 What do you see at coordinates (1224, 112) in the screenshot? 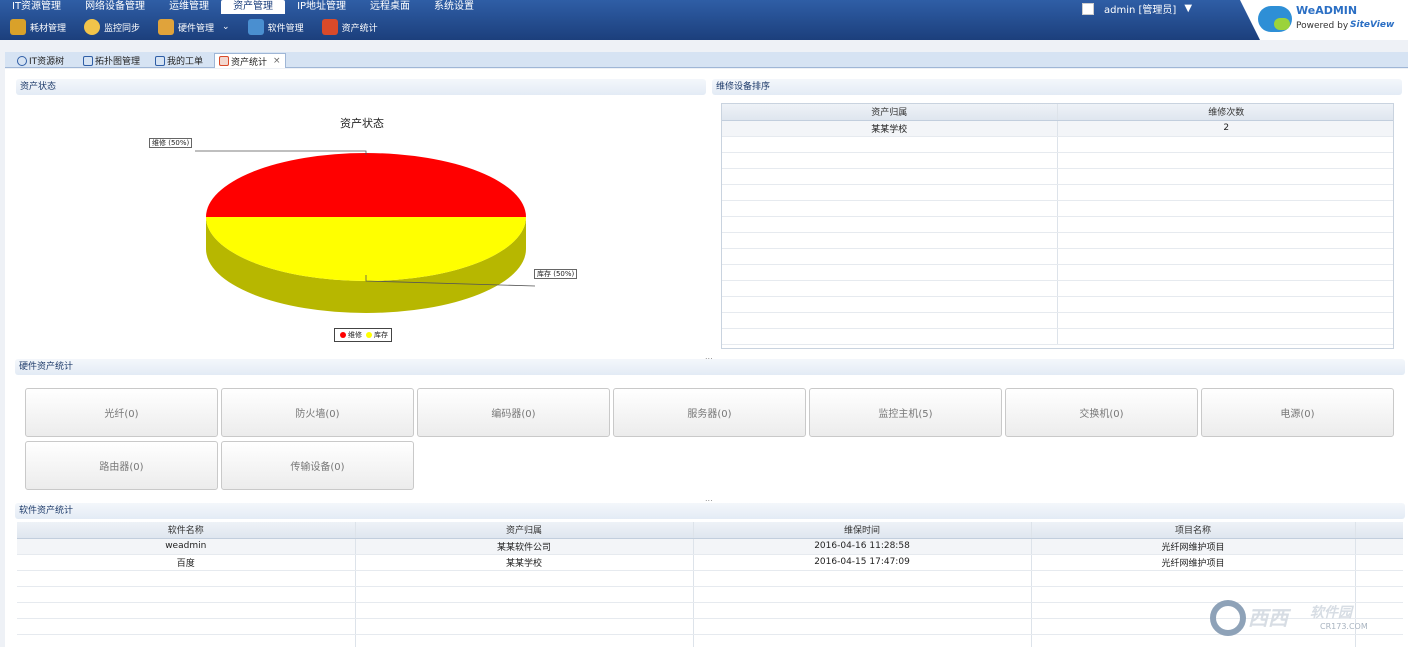
I see `column-header: 维修次数` at bounding box center [1224, 112].